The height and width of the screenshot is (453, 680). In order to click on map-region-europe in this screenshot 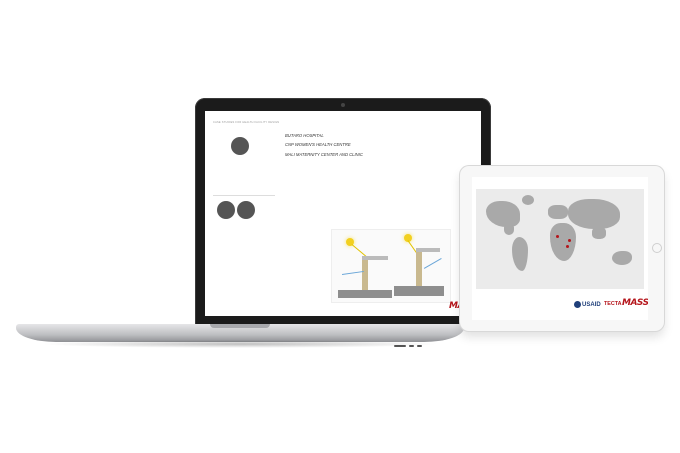, I will do `click(558, 212)`.